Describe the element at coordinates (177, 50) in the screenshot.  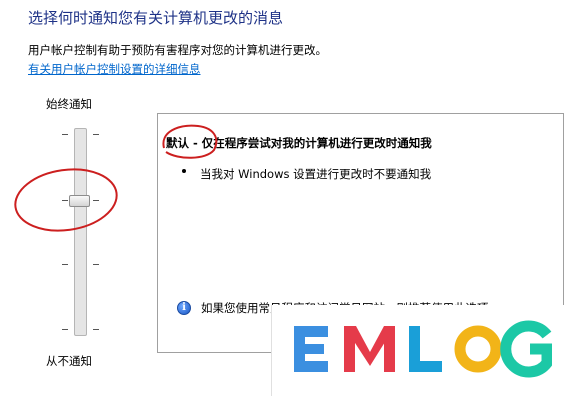
I see `page-description: 用户帐户控制有助于预防有害程序对您的计算机进行更改。` at that location.